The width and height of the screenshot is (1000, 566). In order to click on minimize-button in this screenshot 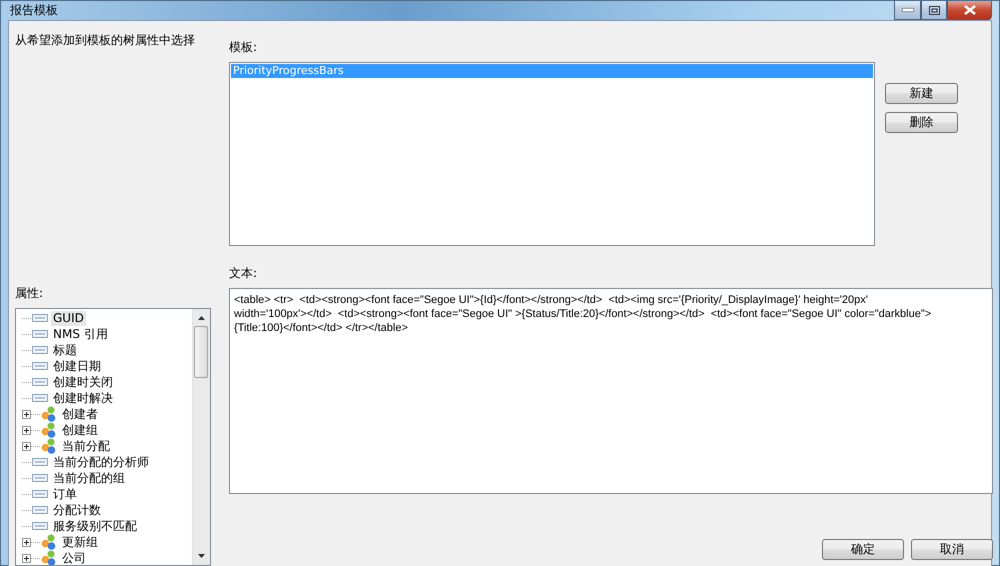, I will do `click(907, 10)`.